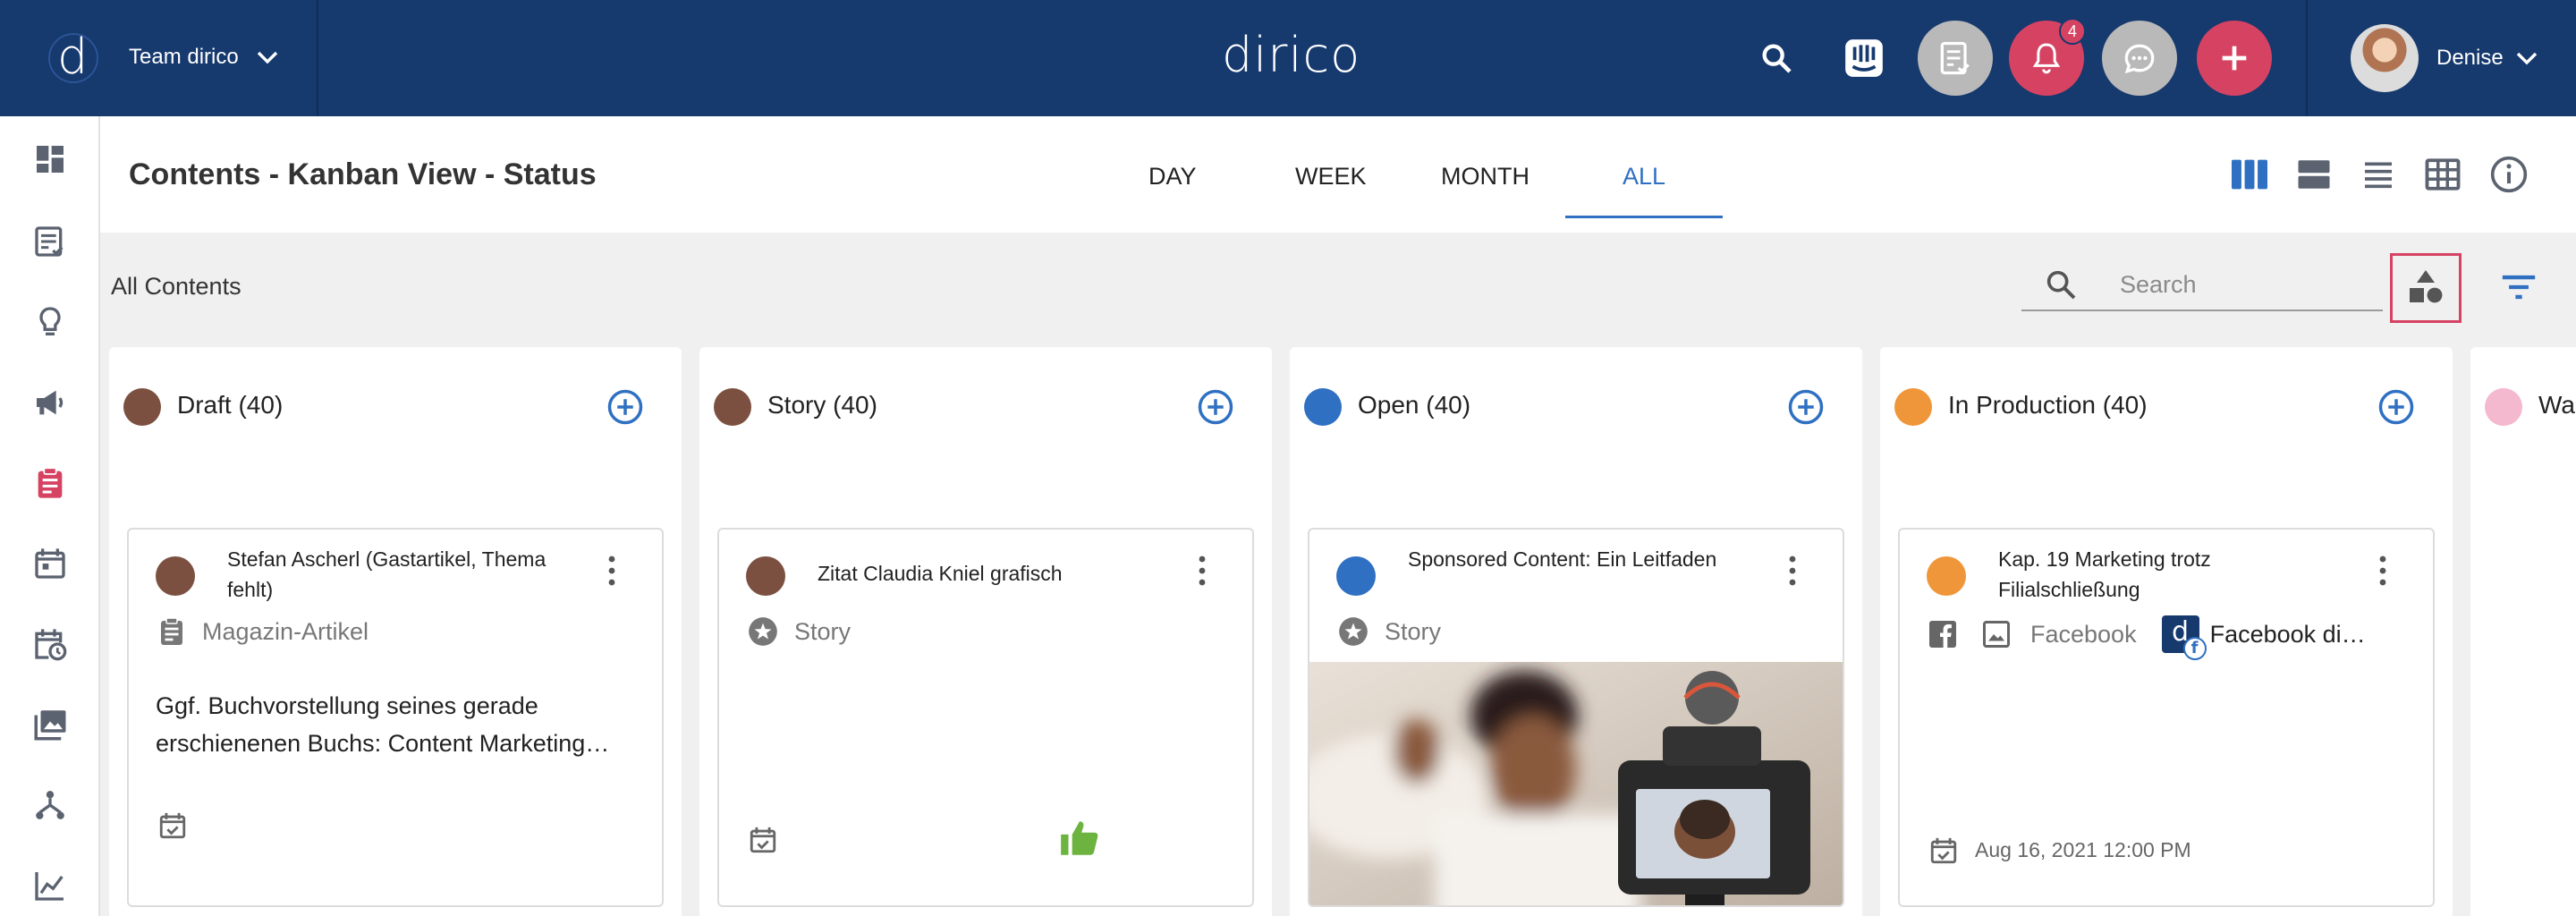  I want to click on dashboard-icon, so click(50, 159).